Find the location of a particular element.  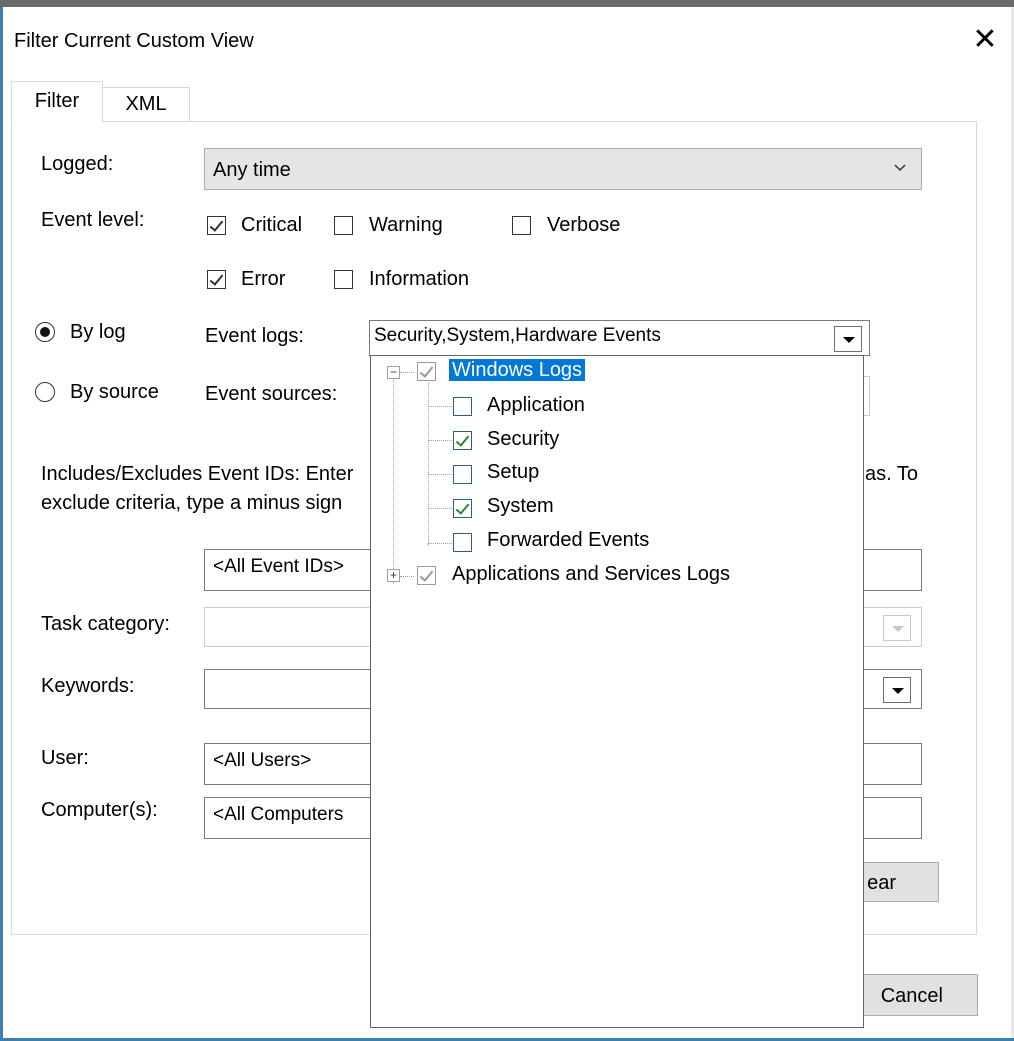

expand-icon: + is located at coordinates (393, 575).